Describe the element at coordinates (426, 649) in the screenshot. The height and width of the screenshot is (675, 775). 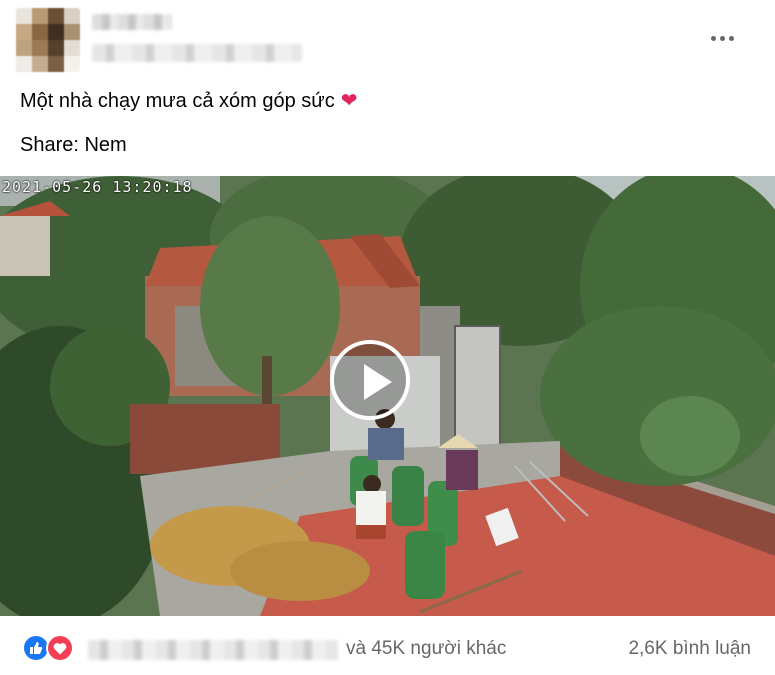
I see `reaction-count: và 45K người khác` at that location.